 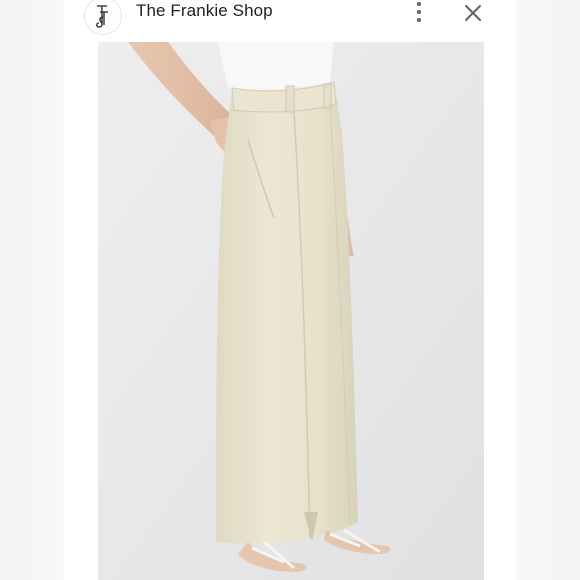 I want to click on close-button, so click(x=473, y=13).